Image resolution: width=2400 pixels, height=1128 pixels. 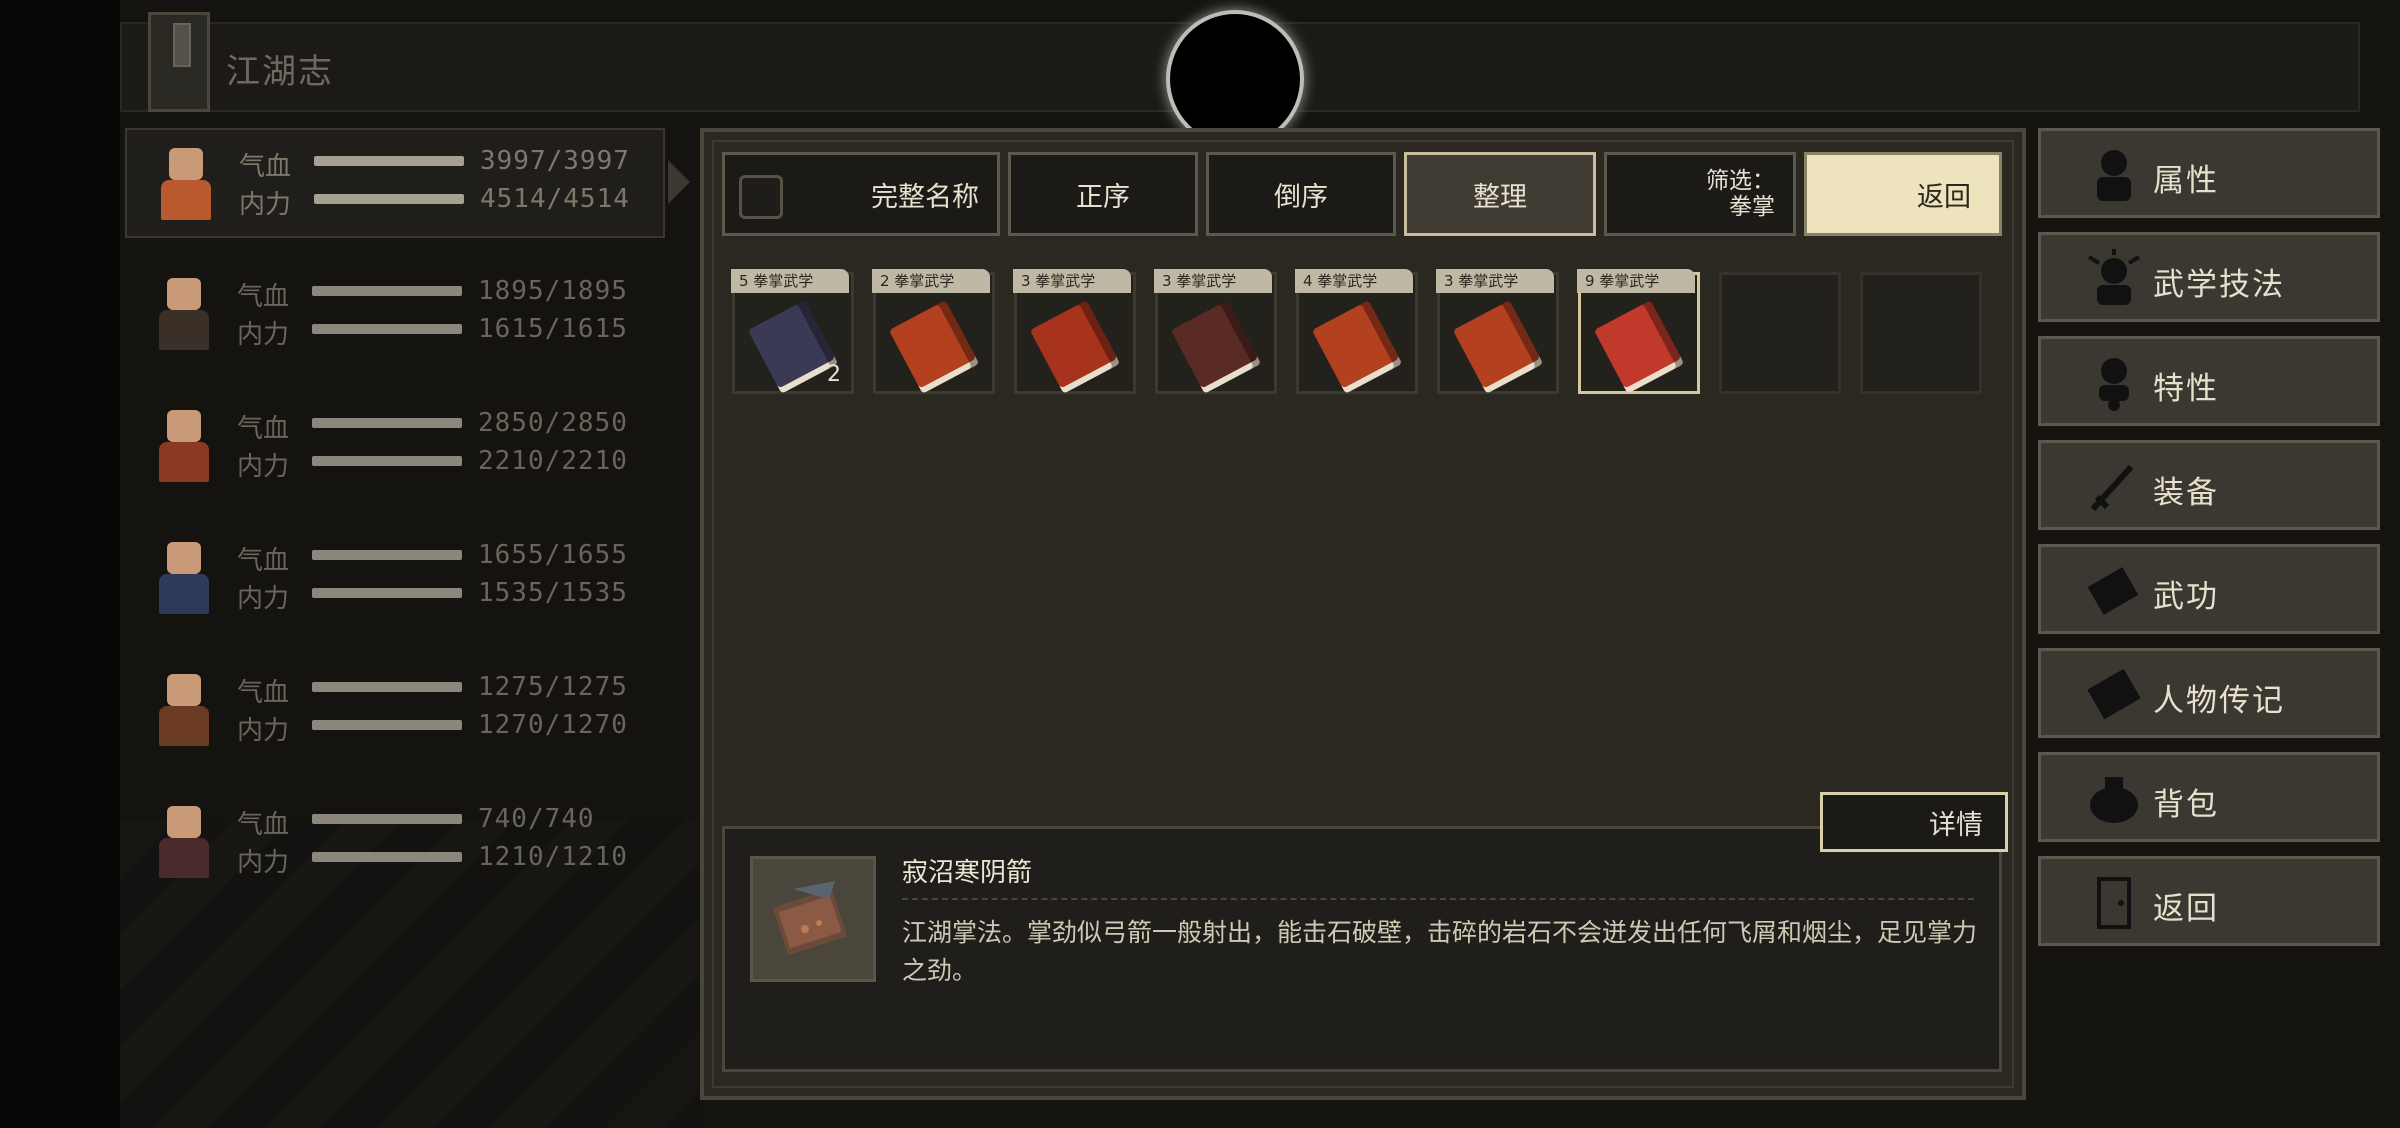 I want to click on menu-label: 人物传记, so click(x=2219, y=701).